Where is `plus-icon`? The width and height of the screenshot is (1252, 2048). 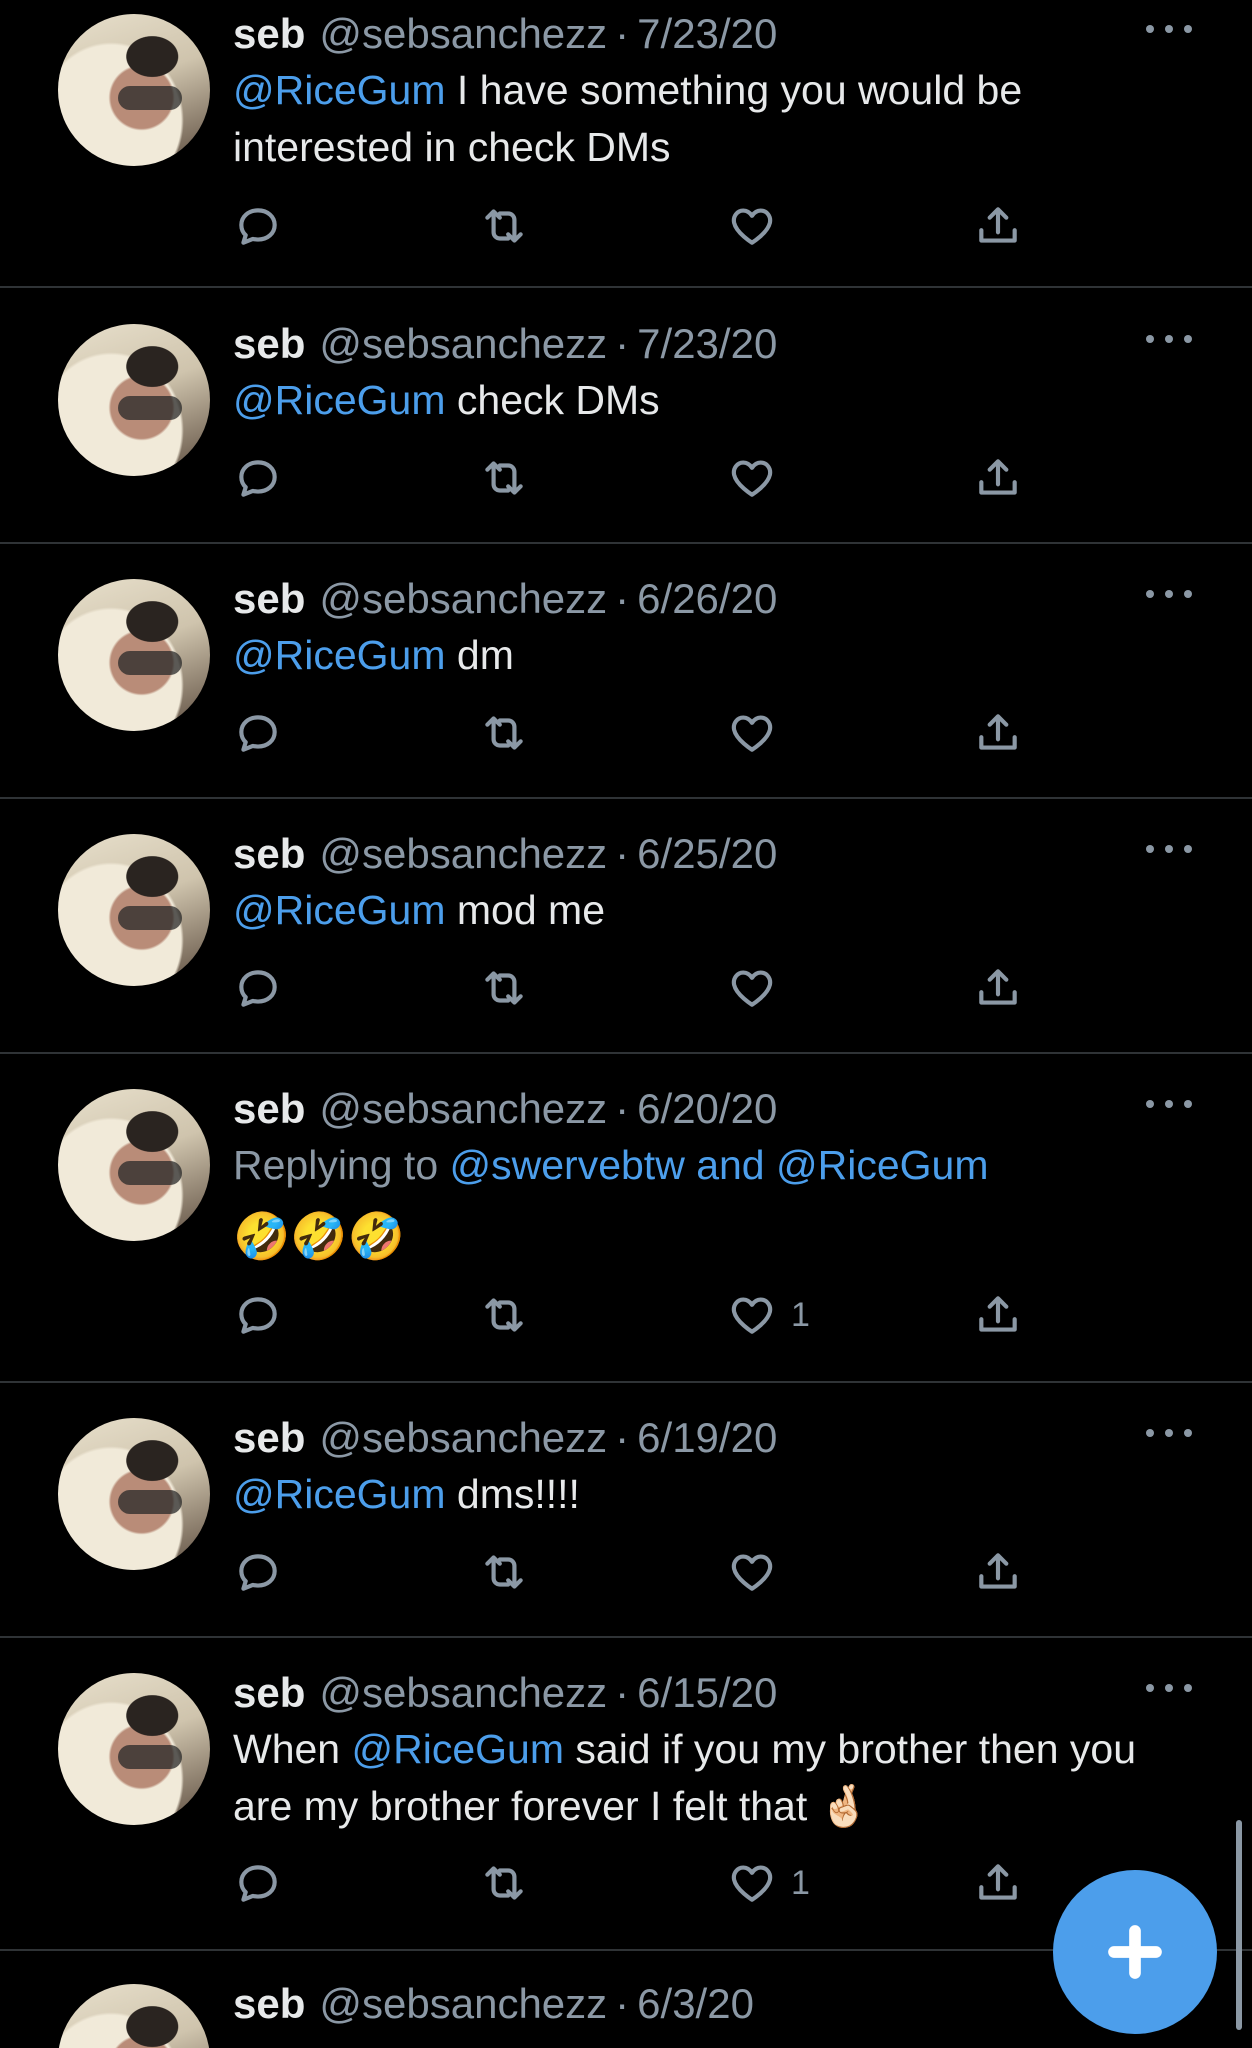 plus-icon is located at coordinates (1135, 1952).